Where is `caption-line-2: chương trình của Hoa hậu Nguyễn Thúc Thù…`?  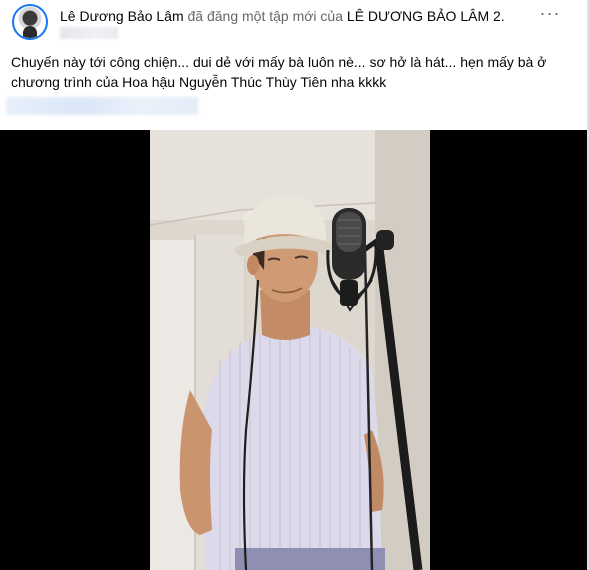 caption-line-2: chương trình của Hoa hậu Nguyễn Thúc Thù… is located at coordinates (199, 82).